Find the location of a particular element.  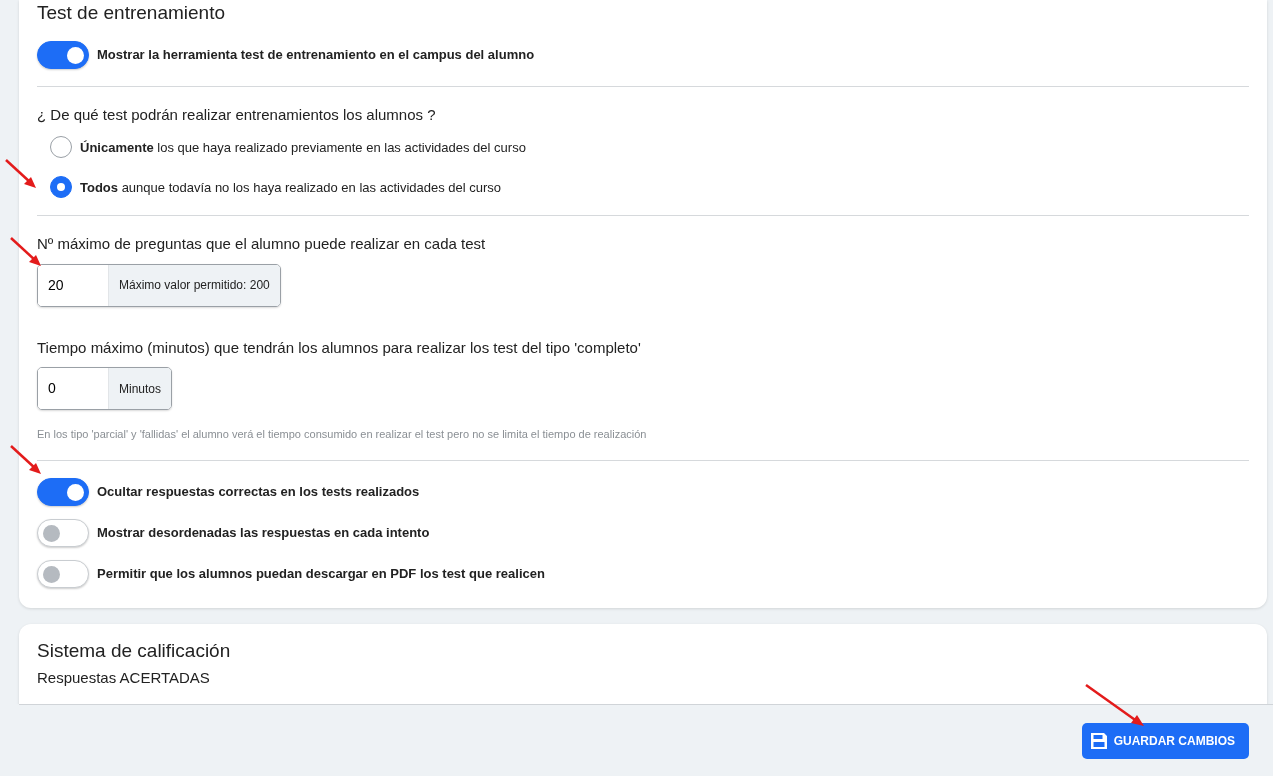

field-label: Tiempo máximo (minutos) que tendrán los alumnos para realizar los test del tipo 'completo' is located at coordinates (339, 347).